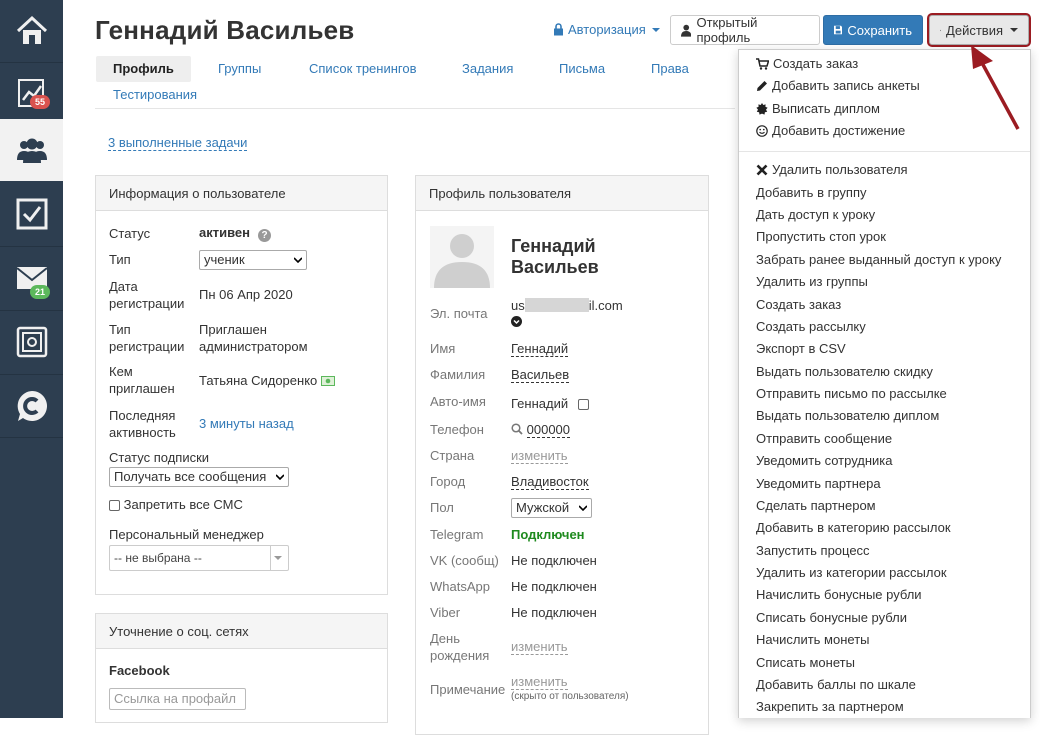  Describe the element at coordinates (130, 233) in the screenshot. I see `status-label: Статус` at that location.